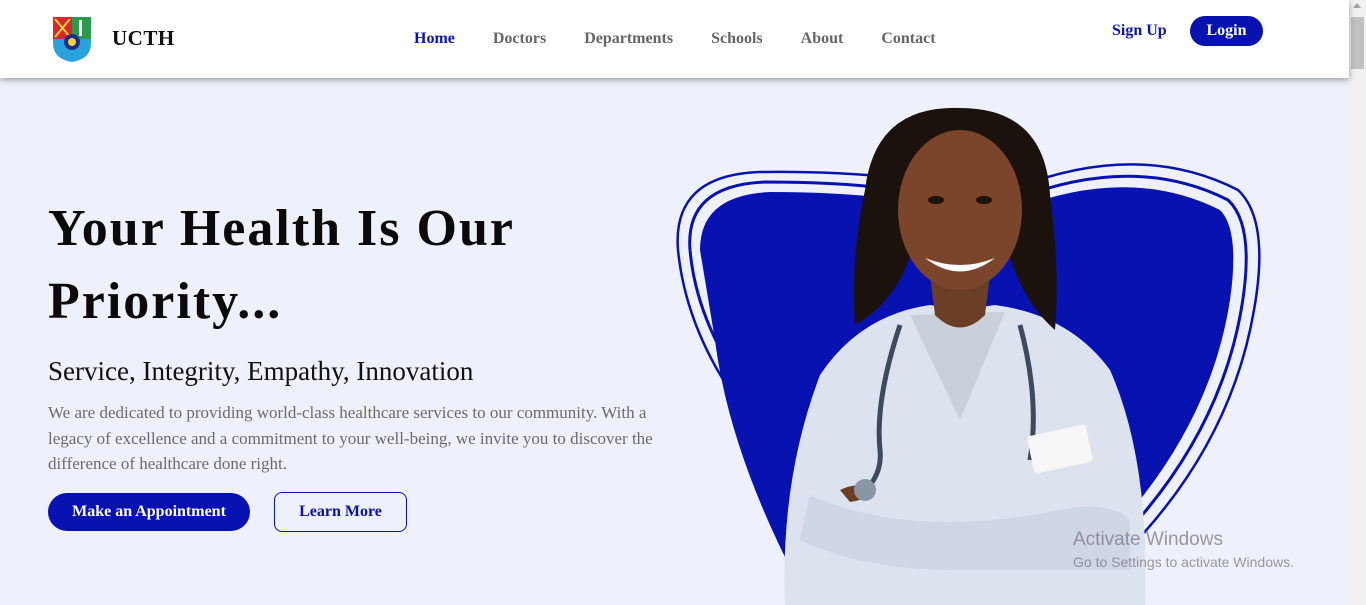 The width and height of the screenshot is (1366, 605). What do you see at coordinates (434, 39) in the screenshot?
I see `nav-home: Home` at bounding box center [434, 39].